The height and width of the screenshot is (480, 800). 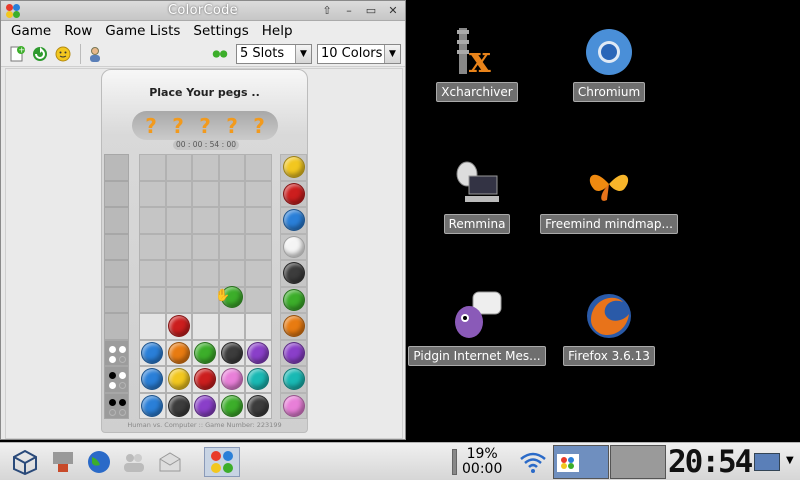 What do you see at coordinates (99, 462) in the screenshot?
I see `globe-icon` at bounding box center [99, 462].